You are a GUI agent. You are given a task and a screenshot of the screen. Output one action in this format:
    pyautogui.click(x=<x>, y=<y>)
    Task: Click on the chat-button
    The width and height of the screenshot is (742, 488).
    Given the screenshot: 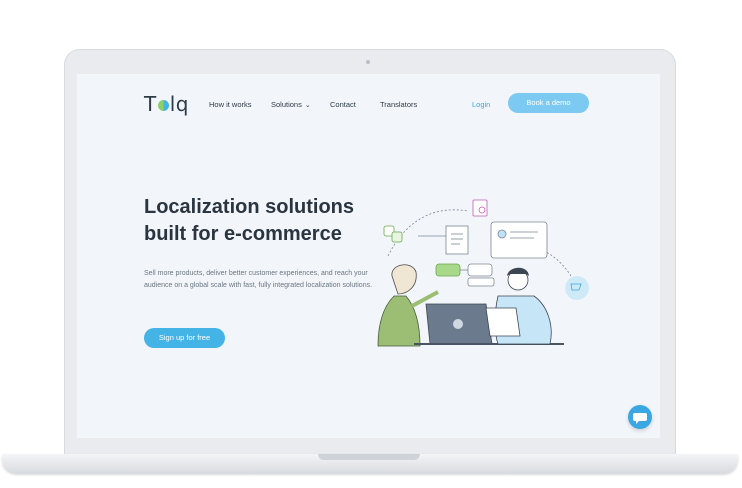 What is the action you would take?
    pyautogui.click(x=640, y=417)
    